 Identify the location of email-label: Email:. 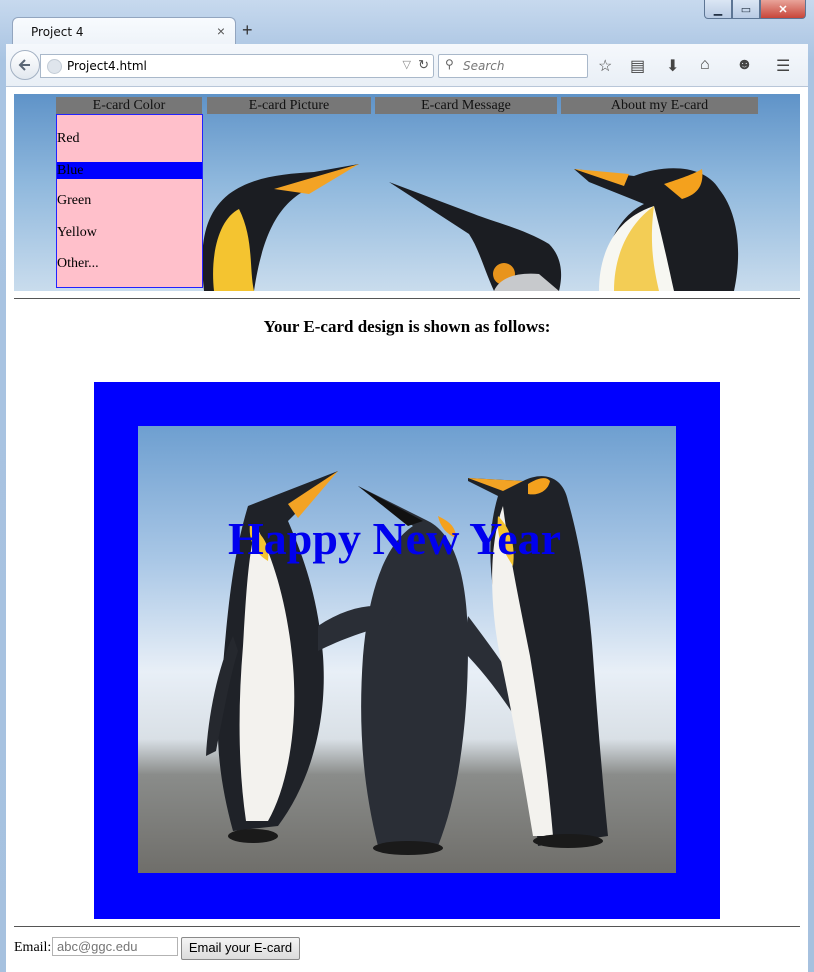
(33, 947).